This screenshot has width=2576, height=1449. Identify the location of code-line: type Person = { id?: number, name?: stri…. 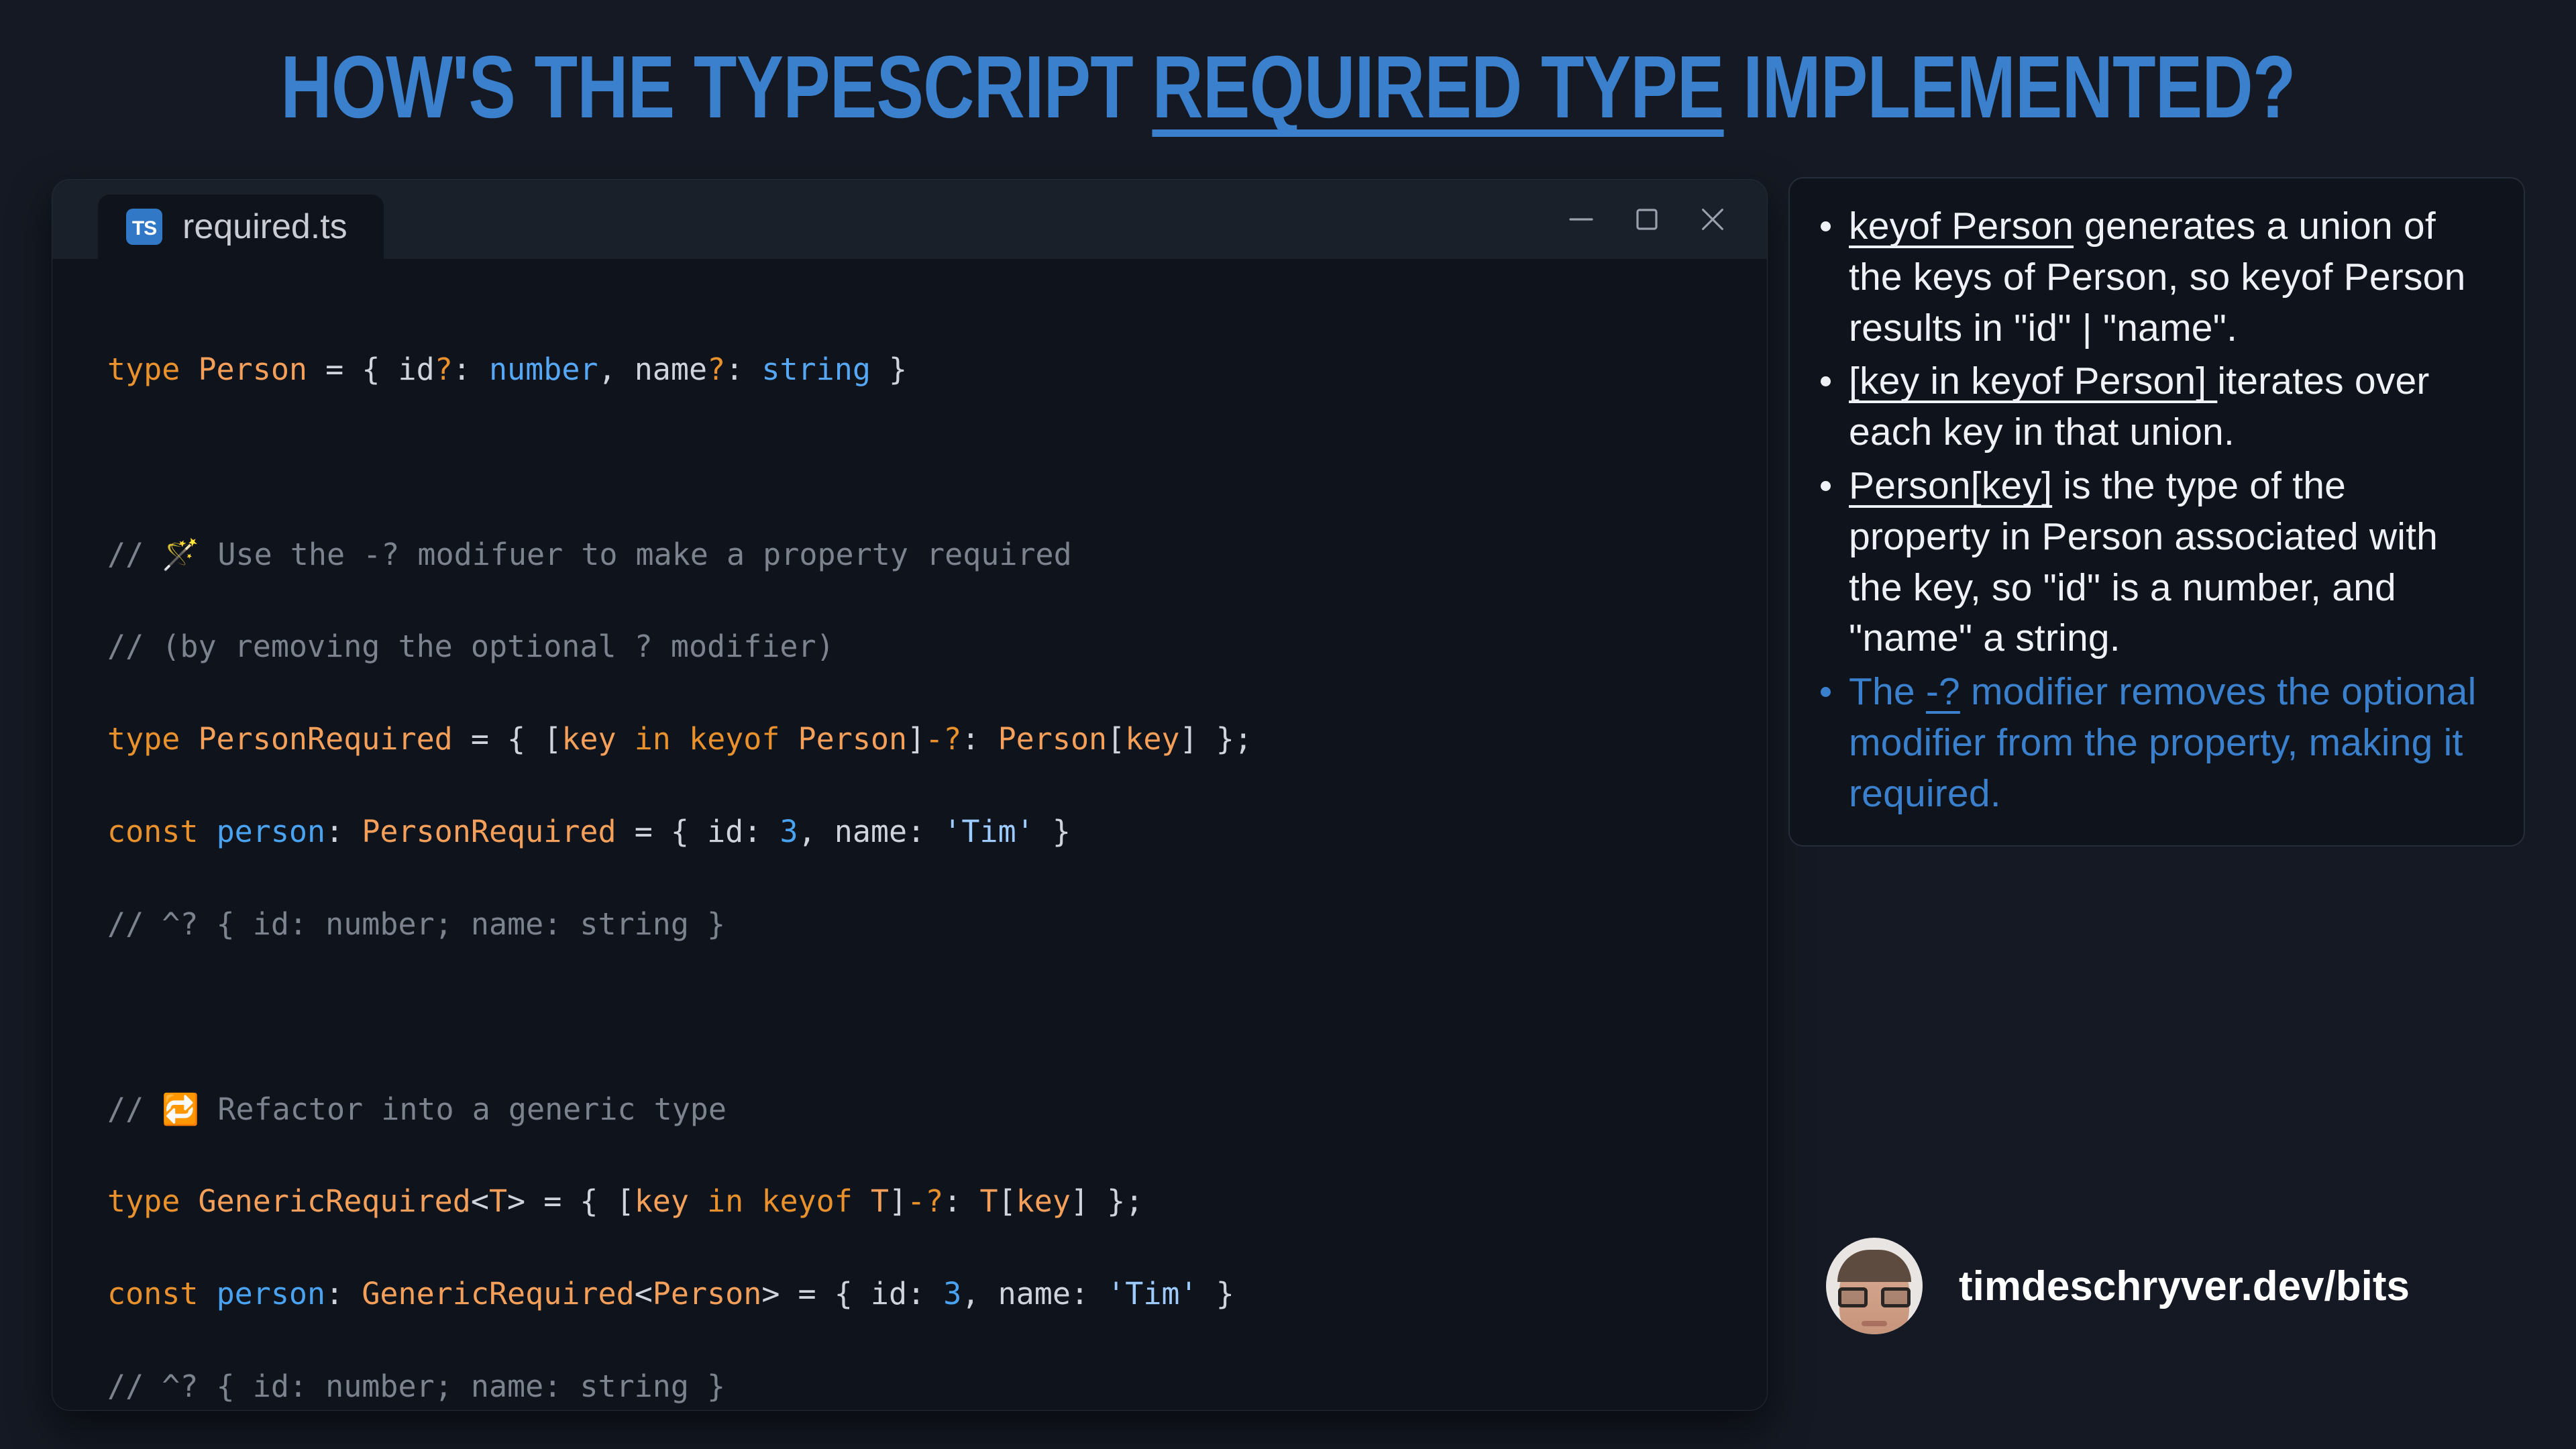
(507, 369).